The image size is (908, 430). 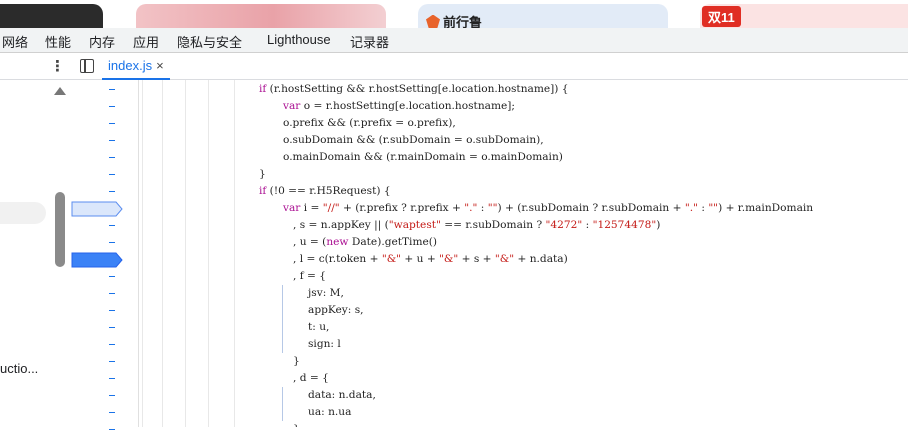 I want to click on code-token: data: n.data,, so click(x=342, y=395).